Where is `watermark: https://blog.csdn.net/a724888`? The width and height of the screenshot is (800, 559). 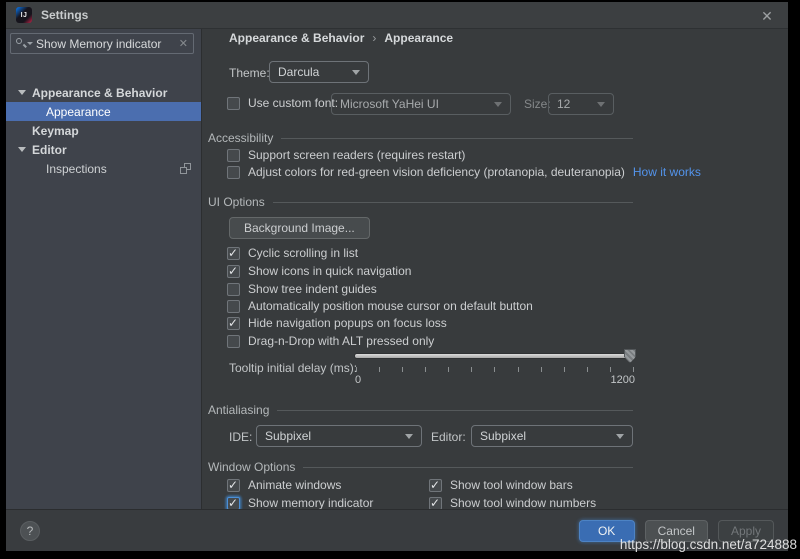
watermark: https://blog.csdn.net/a724888 is located at coordinates (708, 544).